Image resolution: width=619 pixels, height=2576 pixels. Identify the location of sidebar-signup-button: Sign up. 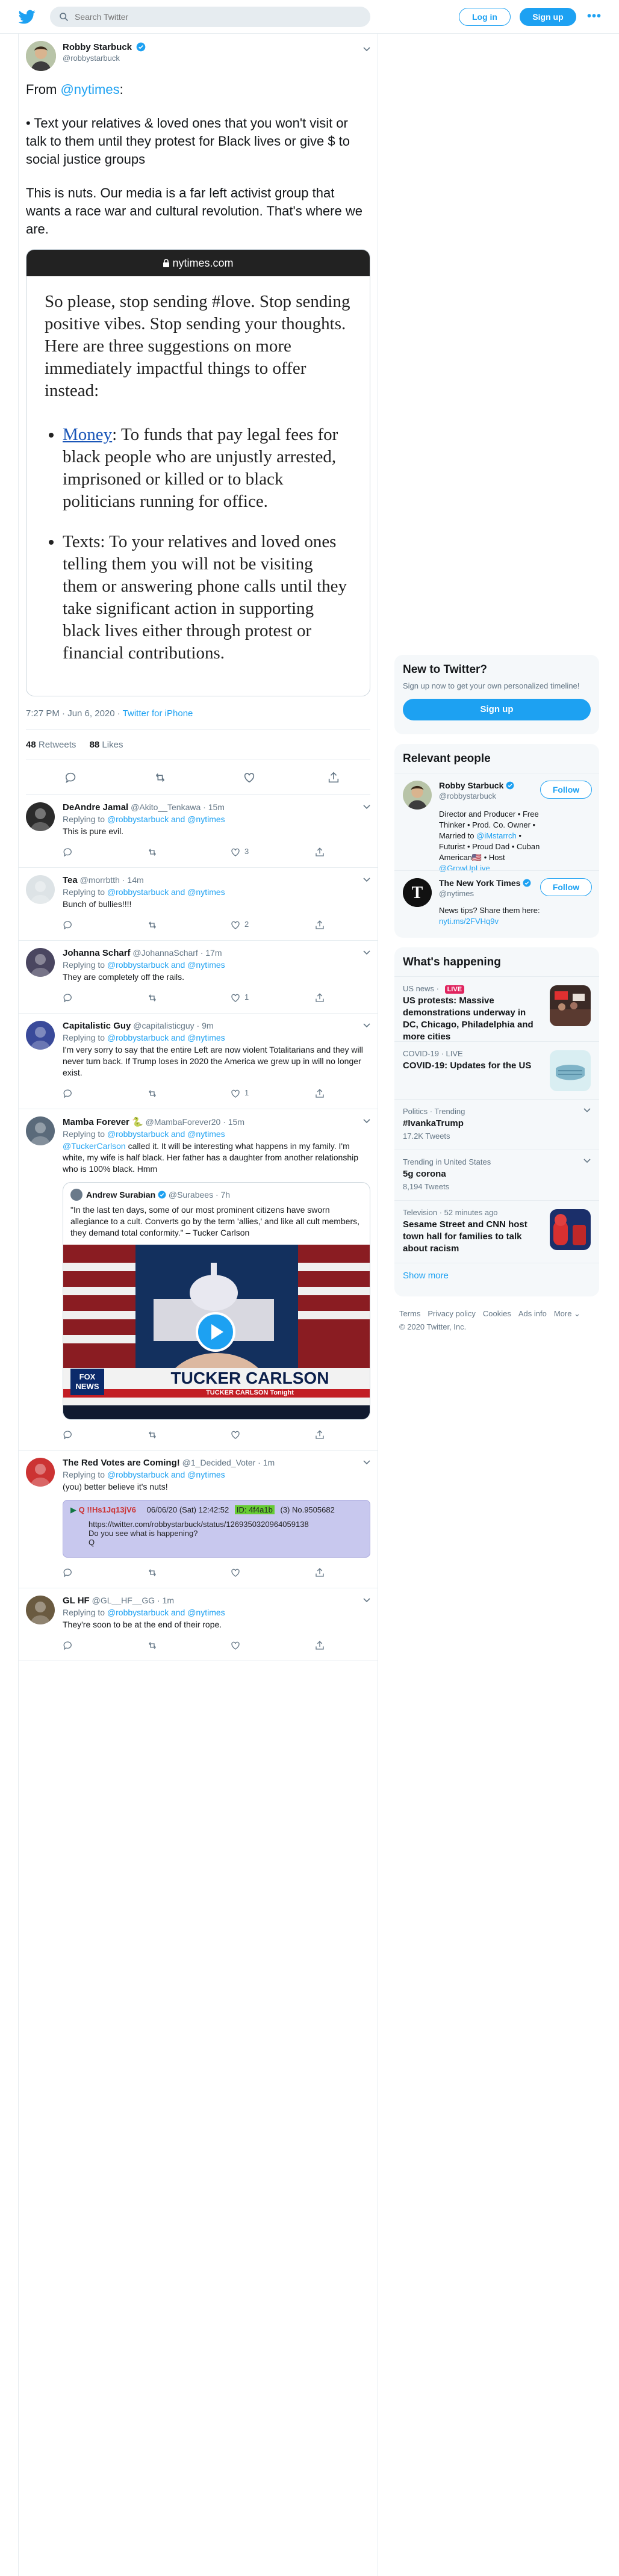
(497, 709).